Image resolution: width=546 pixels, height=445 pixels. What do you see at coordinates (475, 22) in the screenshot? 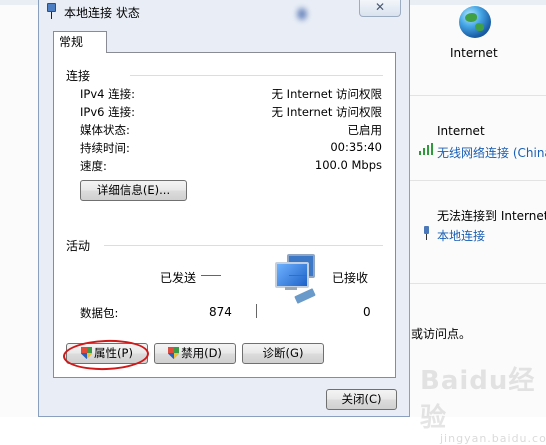
I see `internet-globe-icon` at bounding box center [475, 22].